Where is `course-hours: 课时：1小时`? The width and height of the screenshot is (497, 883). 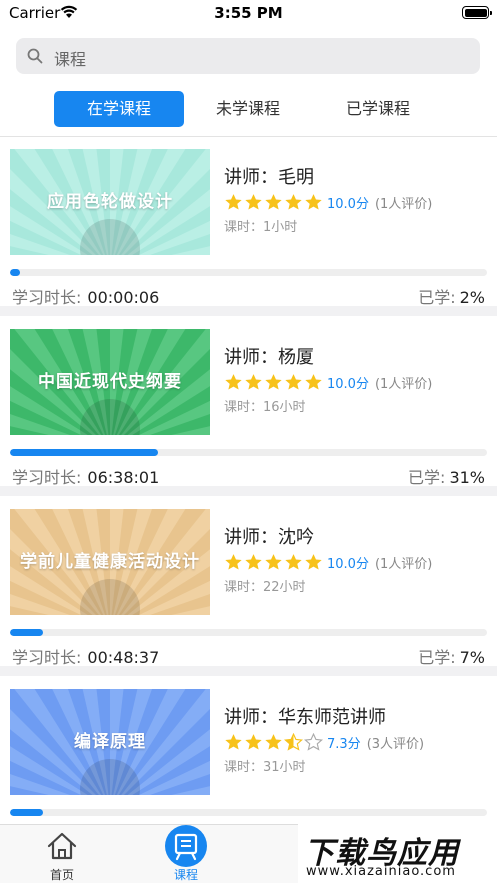 course-hours: 课时：1小时 is located at coordinates (261, 227).